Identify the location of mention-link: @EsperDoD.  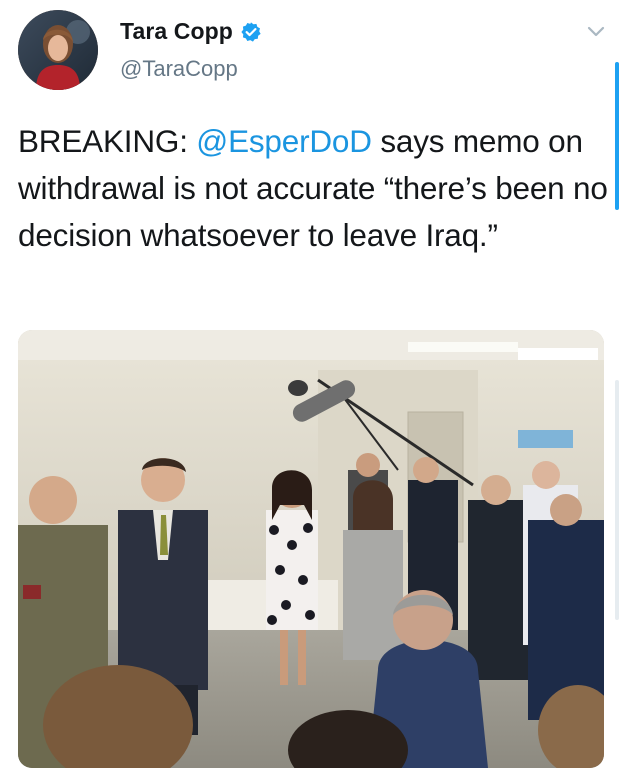
(284, 141).